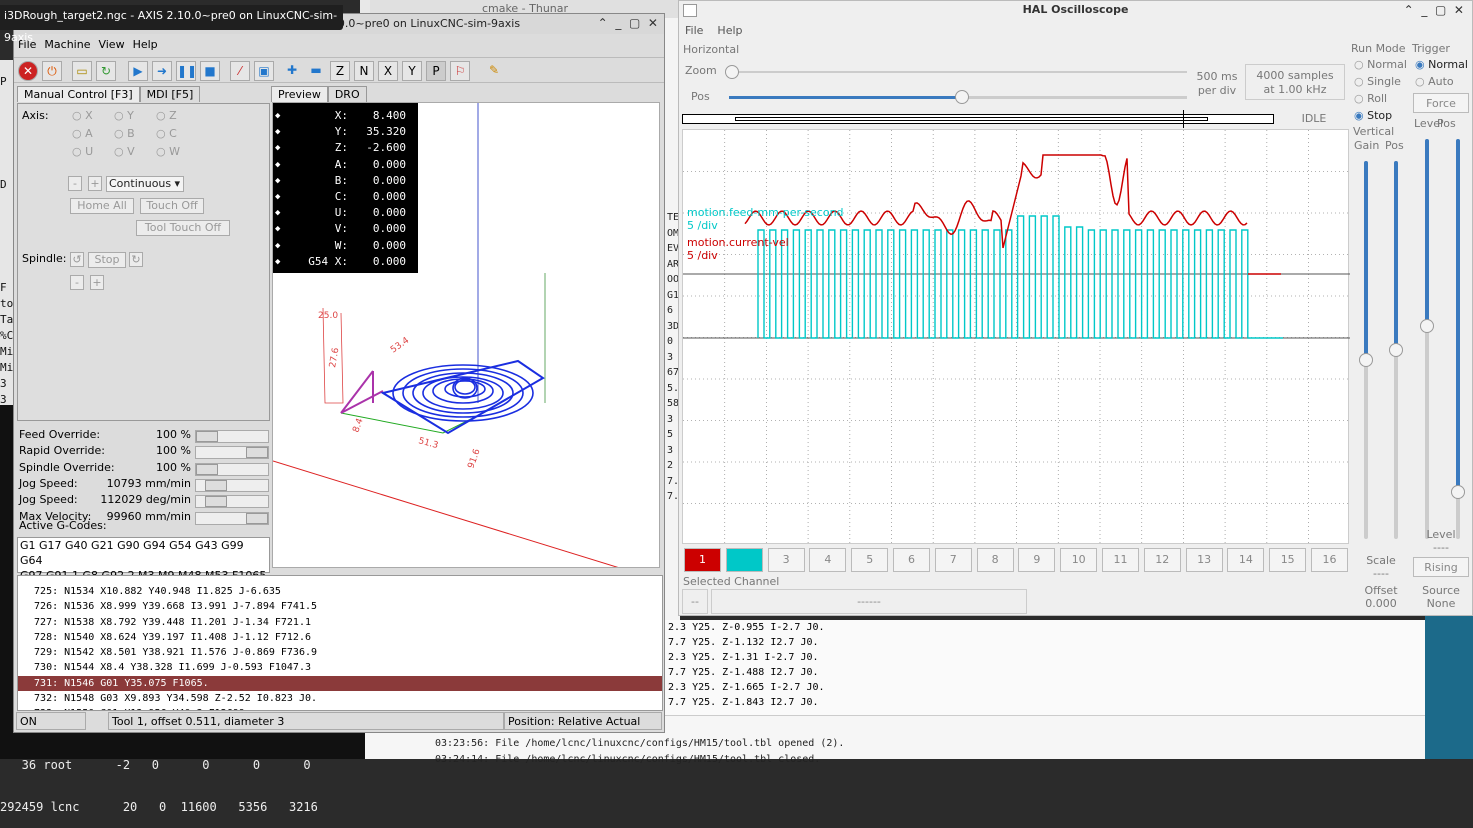 This screenshot has width=1473, height=828. Describe the element at coordinates (75, 183) in the screenshot. I see `jog-minus-button: -` at that location.